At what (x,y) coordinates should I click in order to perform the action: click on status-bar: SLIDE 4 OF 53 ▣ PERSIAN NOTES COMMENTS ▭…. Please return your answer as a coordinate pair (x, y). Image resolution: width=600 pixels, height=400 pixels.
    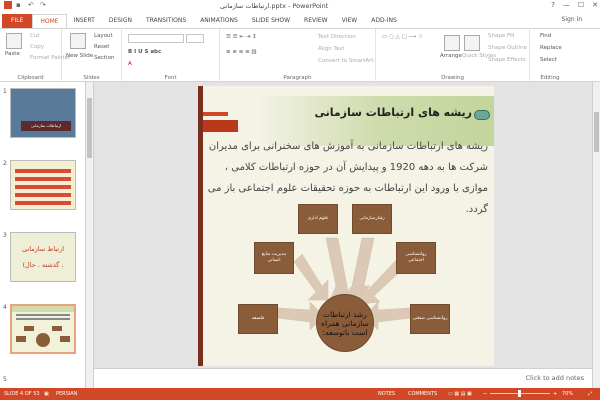
    Looking at the image, I should click on (300, 394).